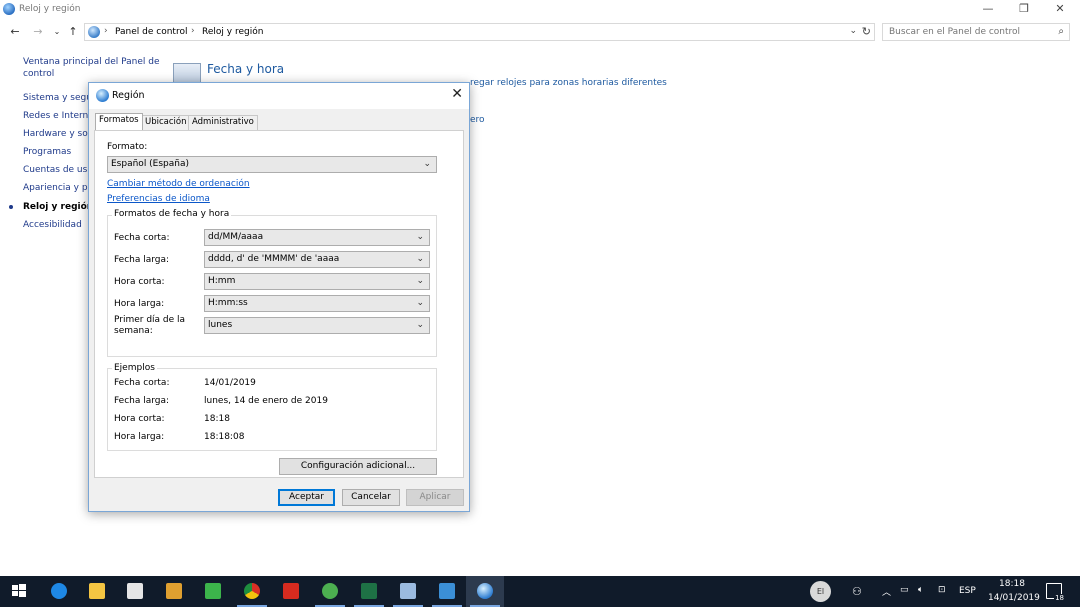 The height and width of the screenshot is (607, 1080). I want to click on taskbar-task-manager, so click(408, 591).